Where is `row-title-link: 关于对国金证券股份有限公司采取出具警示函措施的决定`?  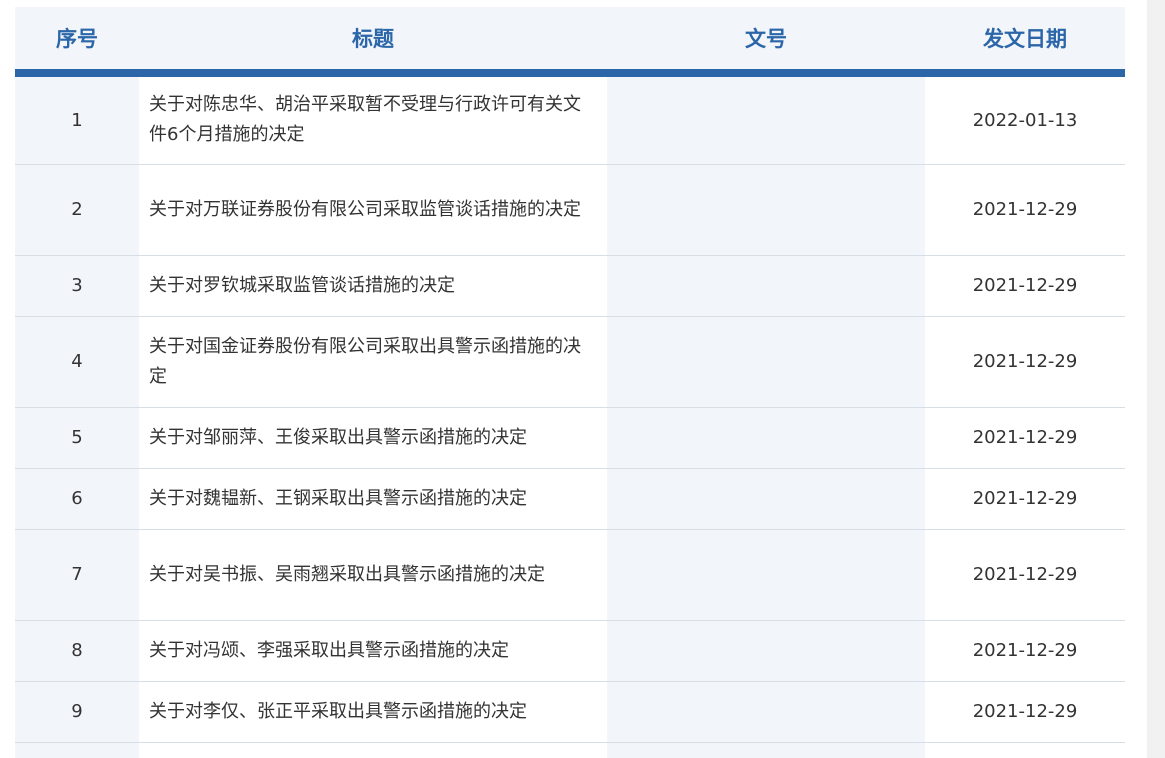 row-title-link: 关于对国金证券股份有限公司采取出具警示函措施的决定 is located at coordinates (373, 362).